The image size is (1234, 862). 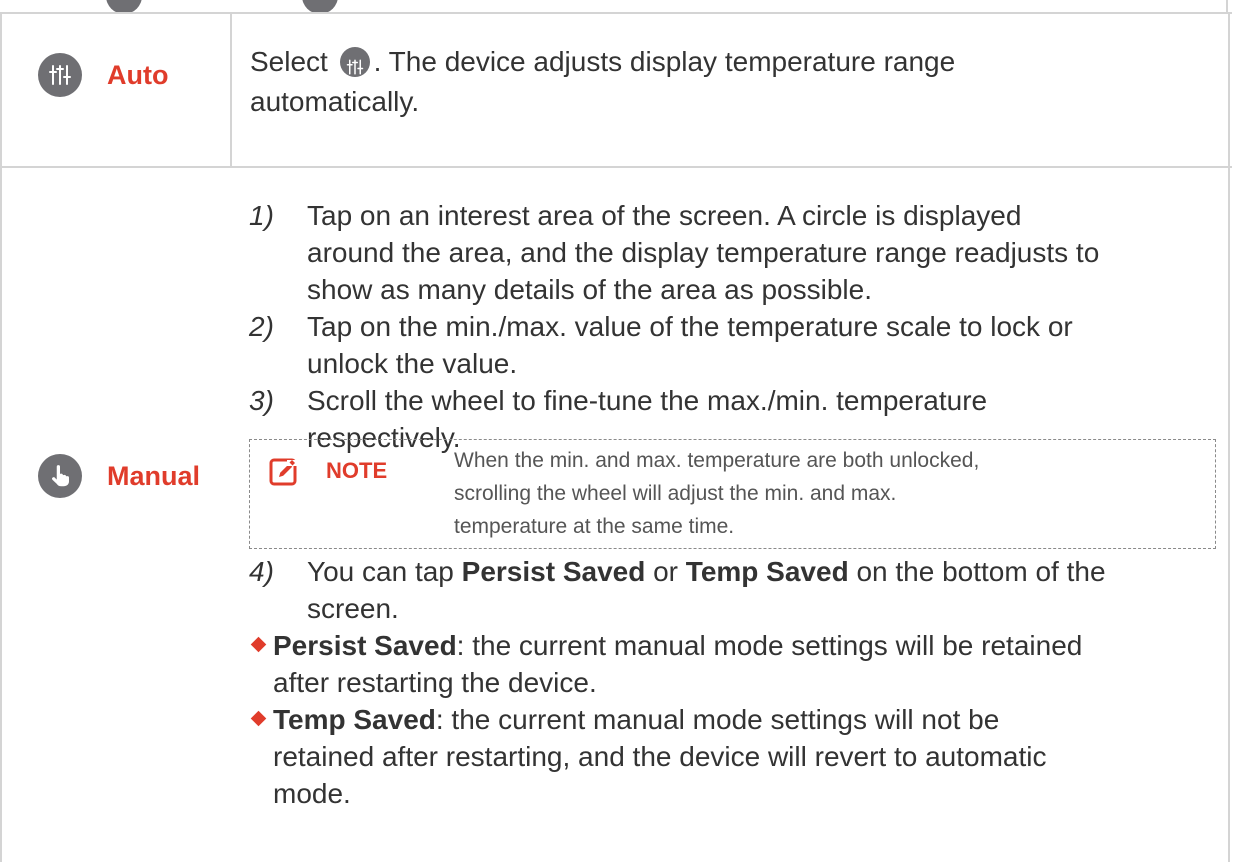 What do you see at coordinates (553, 571) in the screenshot?
I see `persist-saved-term: Persist Saved` at bounding box center [553, 571].